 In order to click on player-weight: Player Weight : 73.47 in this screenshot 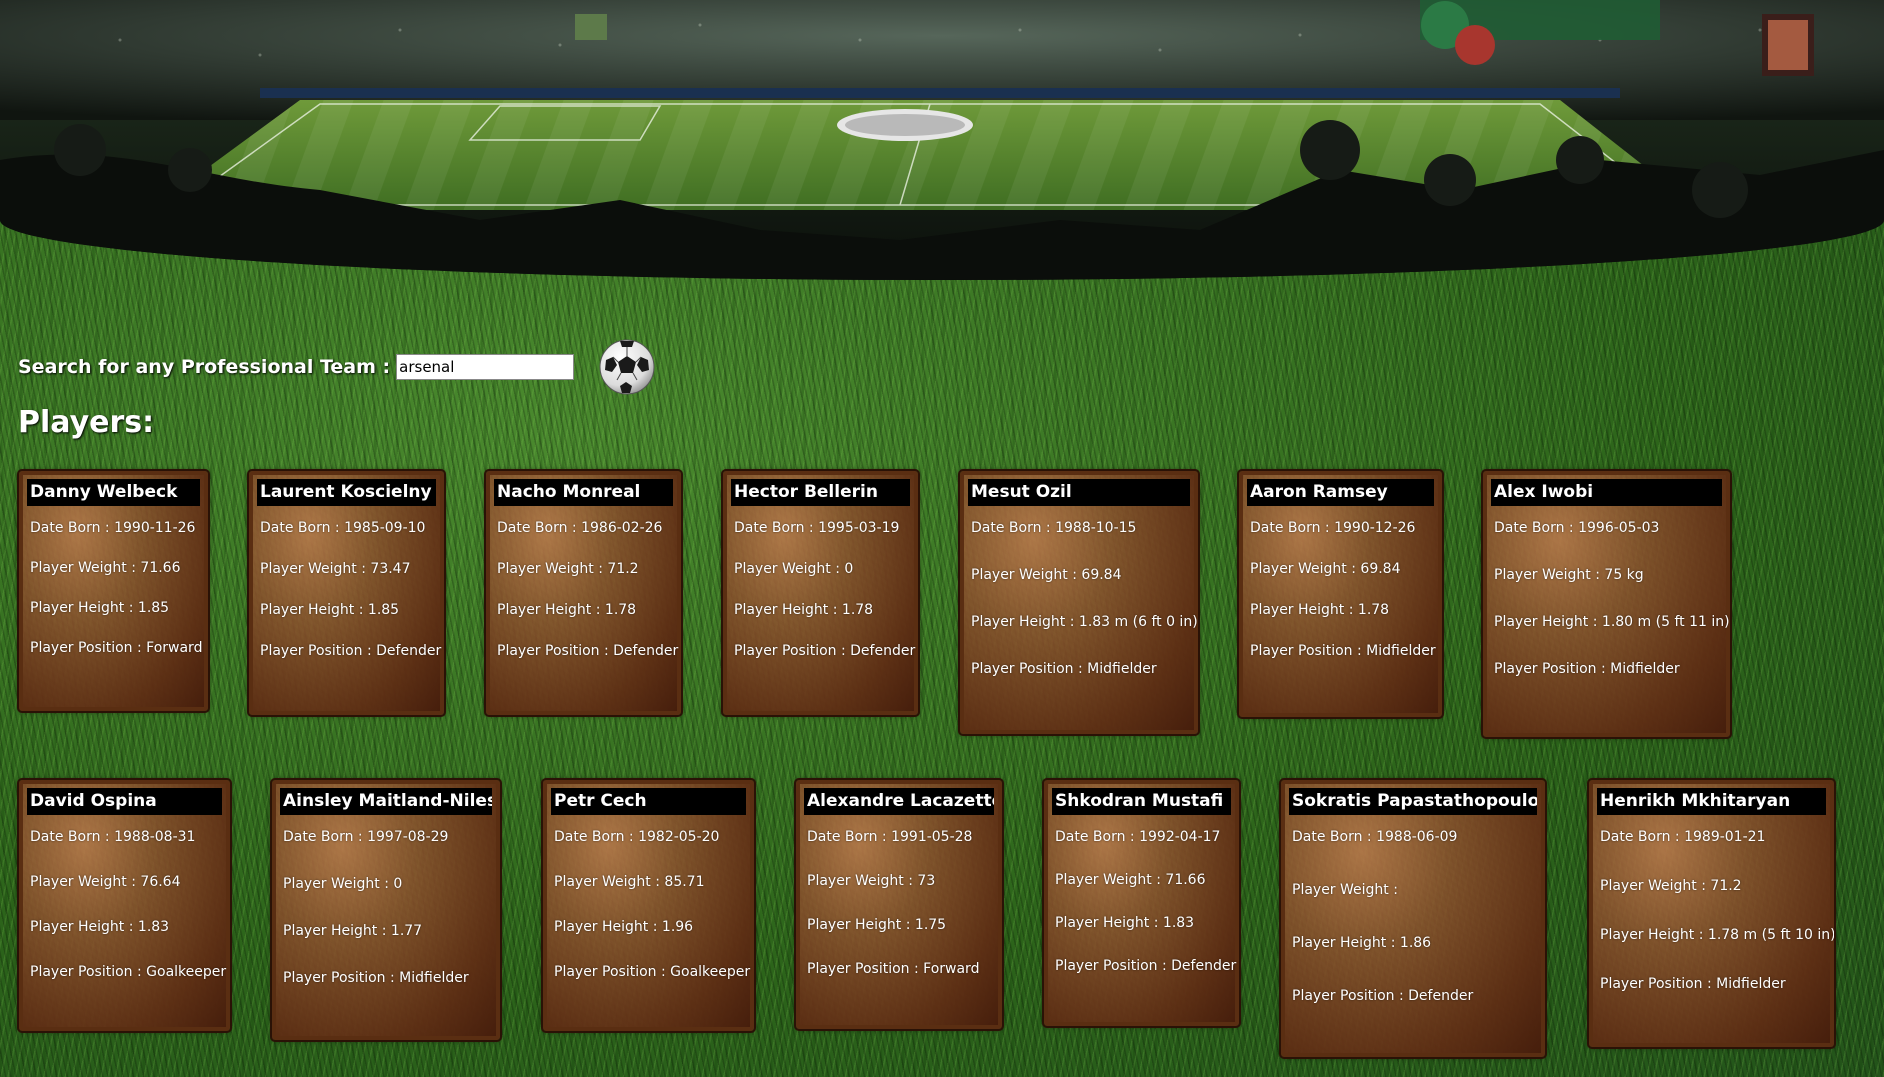, I will do `click(335, 569)`.